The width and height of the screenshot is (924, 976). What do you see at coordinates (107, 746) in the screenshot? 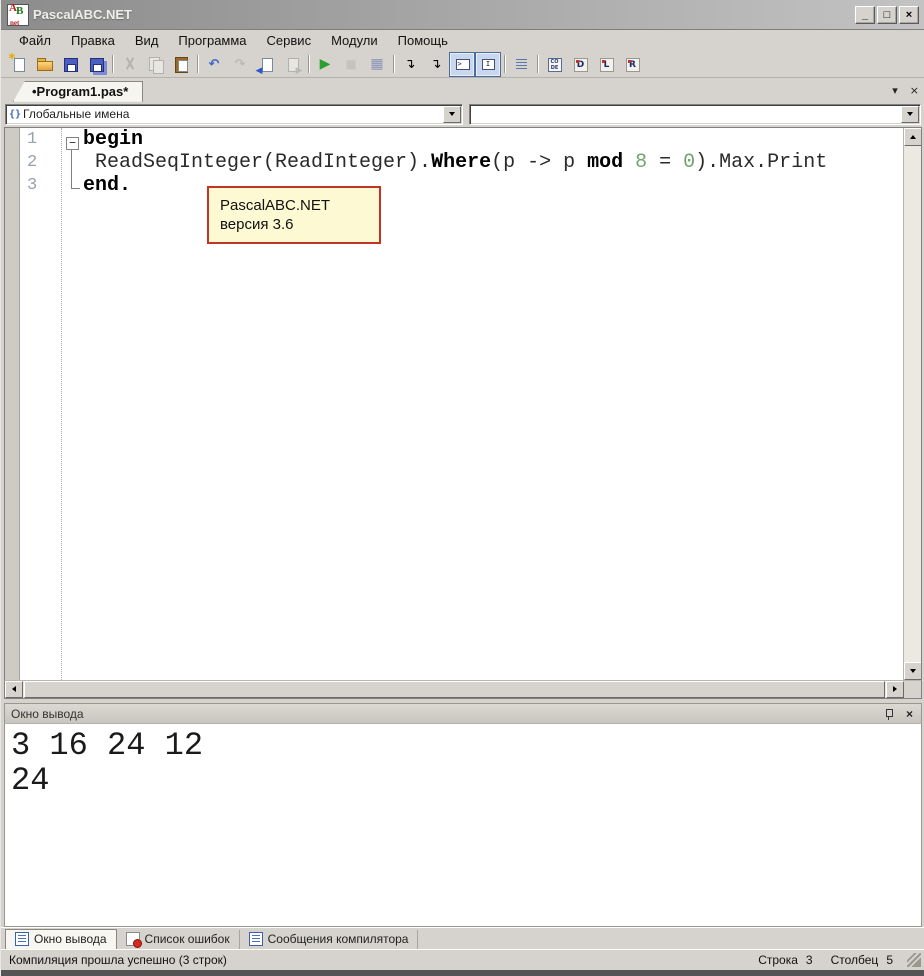
I see `output-line: 3 16 24 12` at bounding box center [107, 746].